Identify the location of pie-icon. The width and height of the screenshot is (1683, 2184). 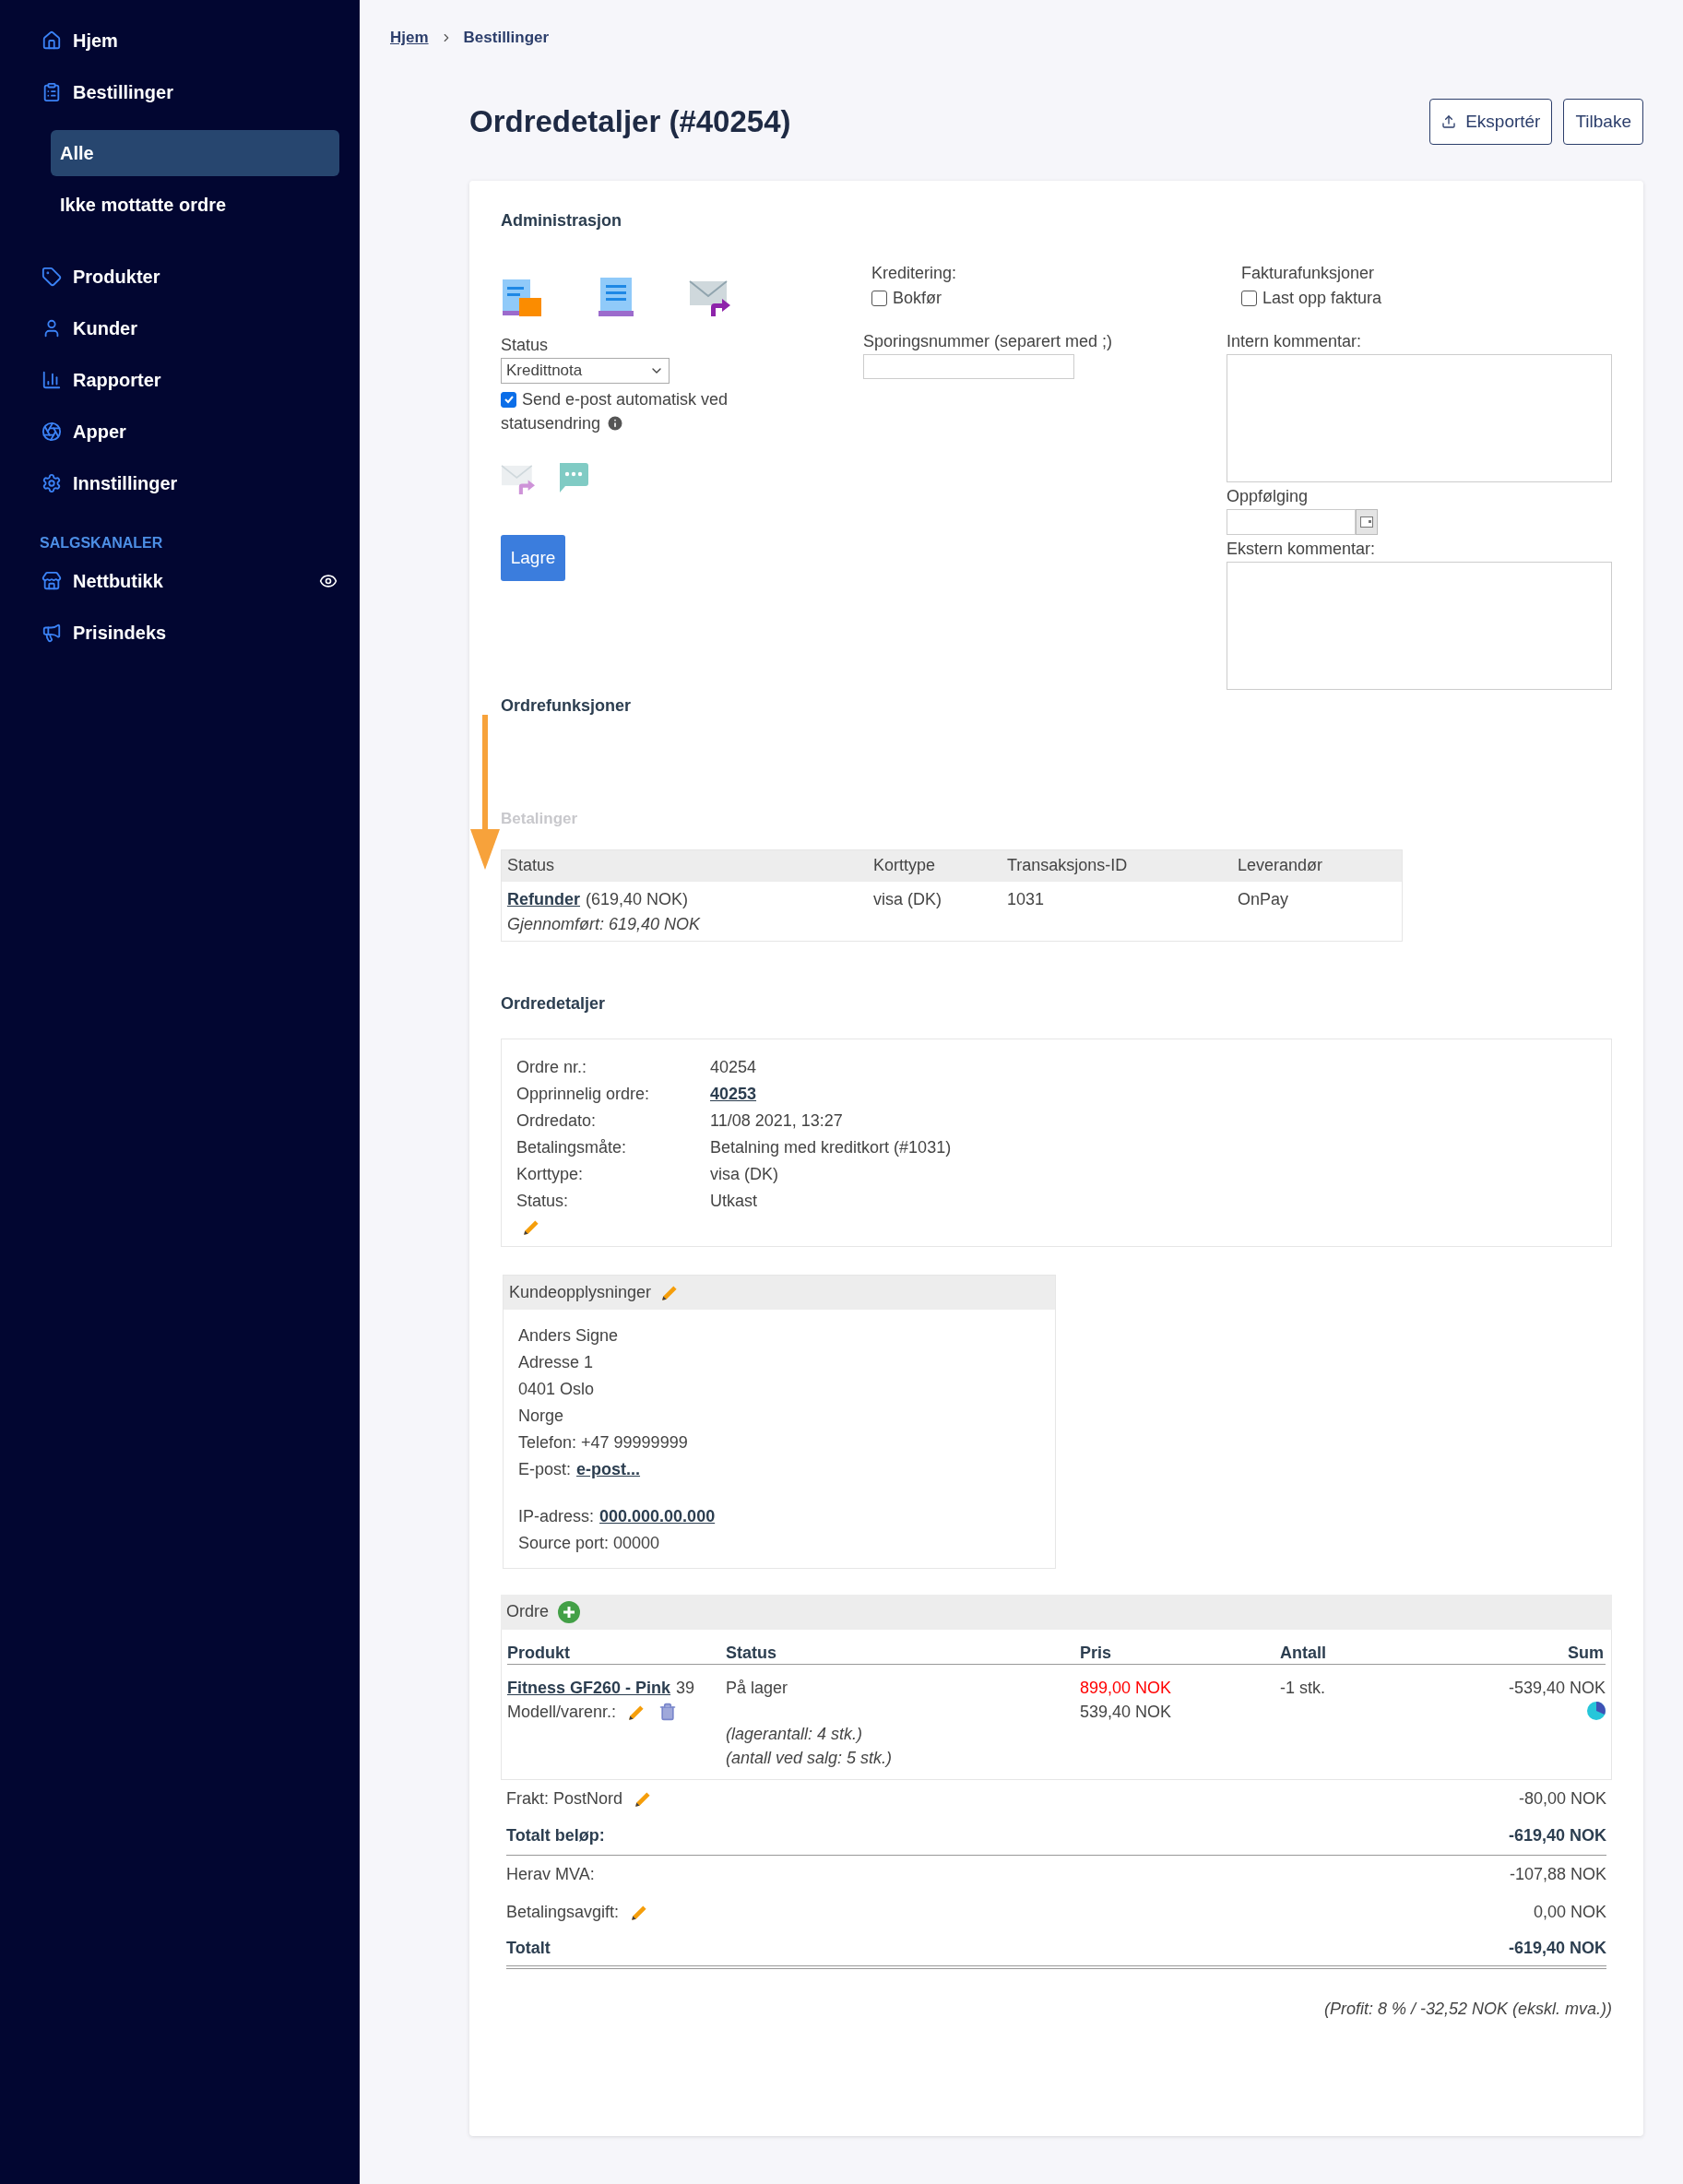
(1596, 1710).